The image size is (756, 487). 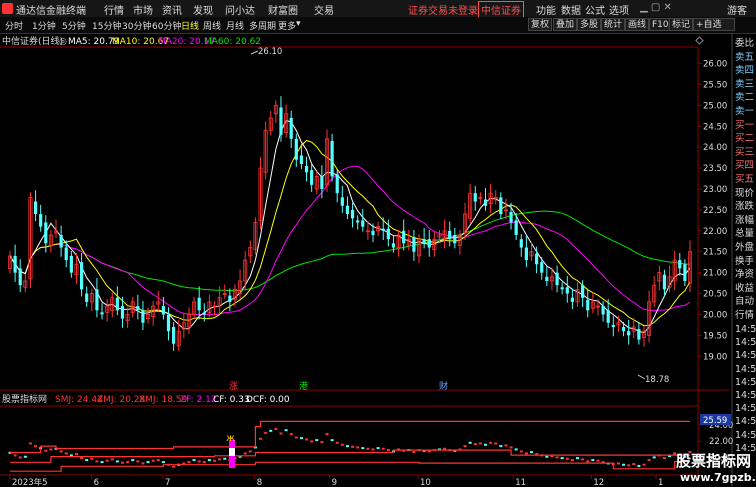 I want to click on event-marker-gang: 港, so click(x=303, y=386).